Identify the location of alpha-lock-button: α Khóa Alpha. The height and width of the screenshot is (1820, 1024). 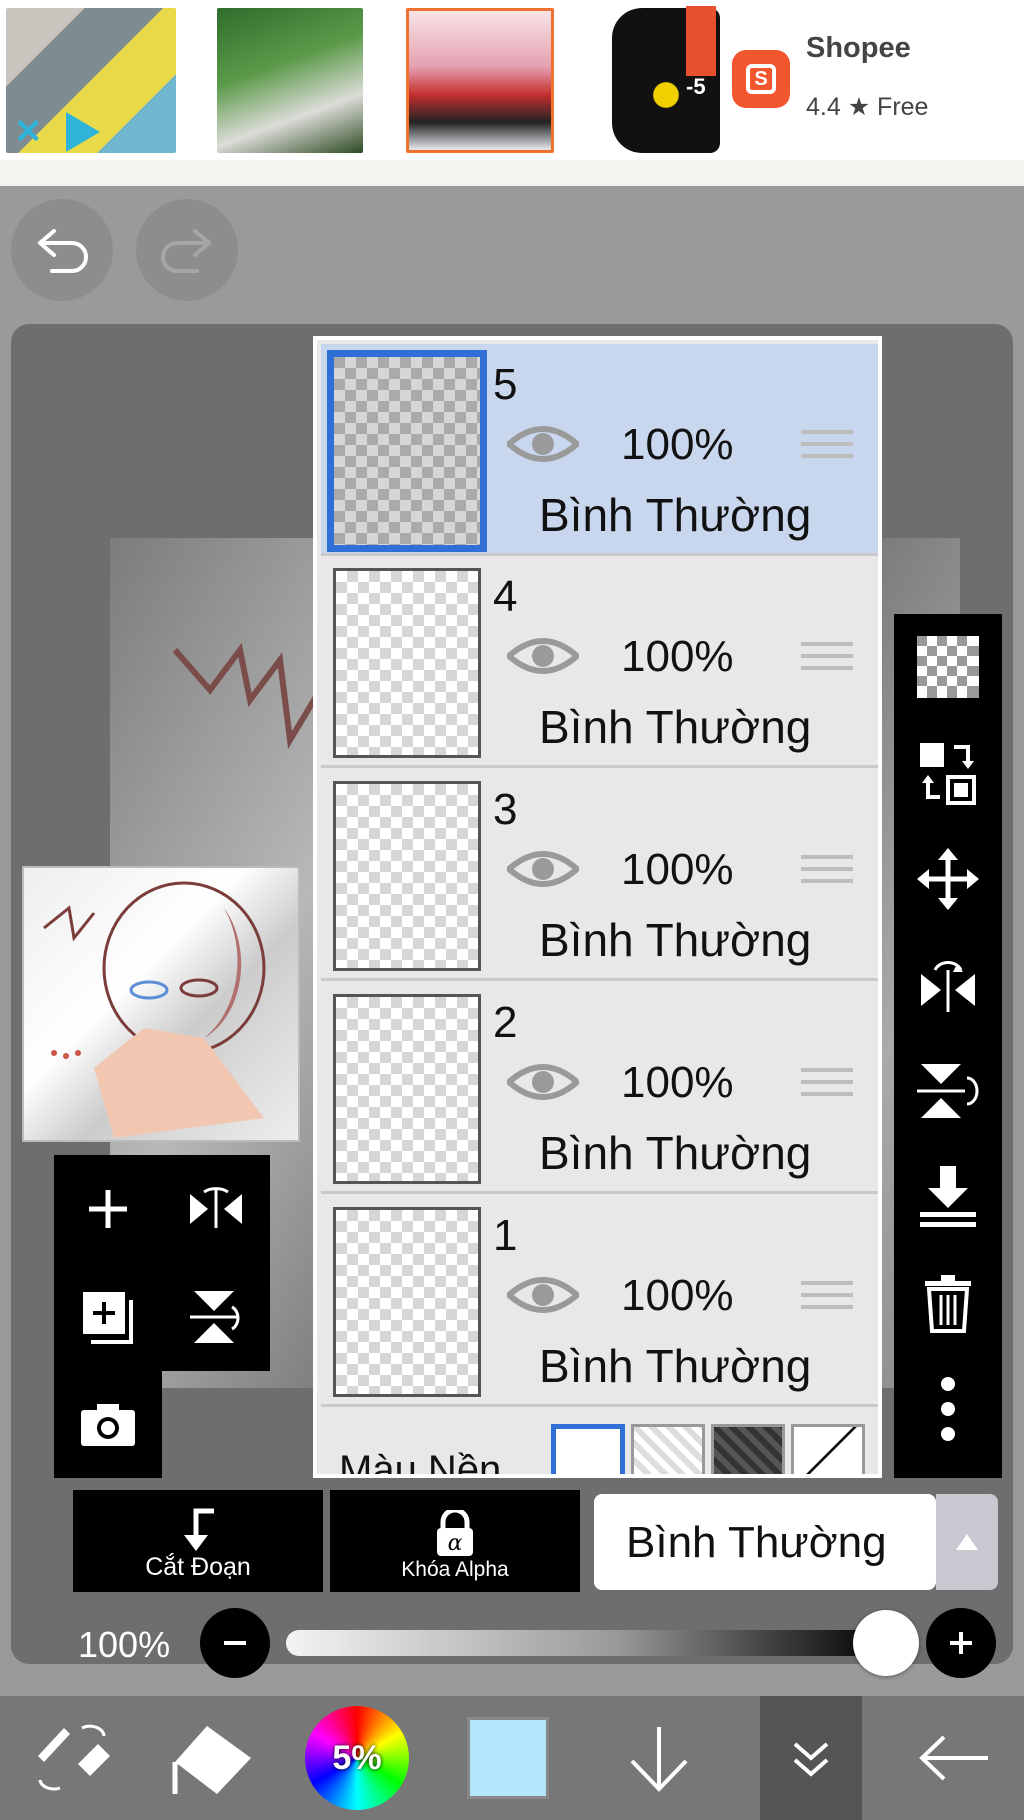
(455, 1541).